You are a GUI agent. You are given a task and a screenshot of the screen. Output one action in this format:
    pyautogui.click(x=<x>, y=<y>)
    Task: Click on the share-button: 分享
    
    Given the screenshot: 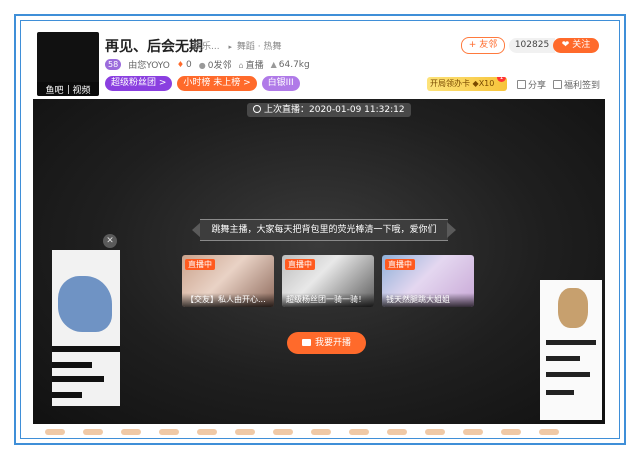 What is the action you would take?
    pyautogui.click(x=531, y=84)
    